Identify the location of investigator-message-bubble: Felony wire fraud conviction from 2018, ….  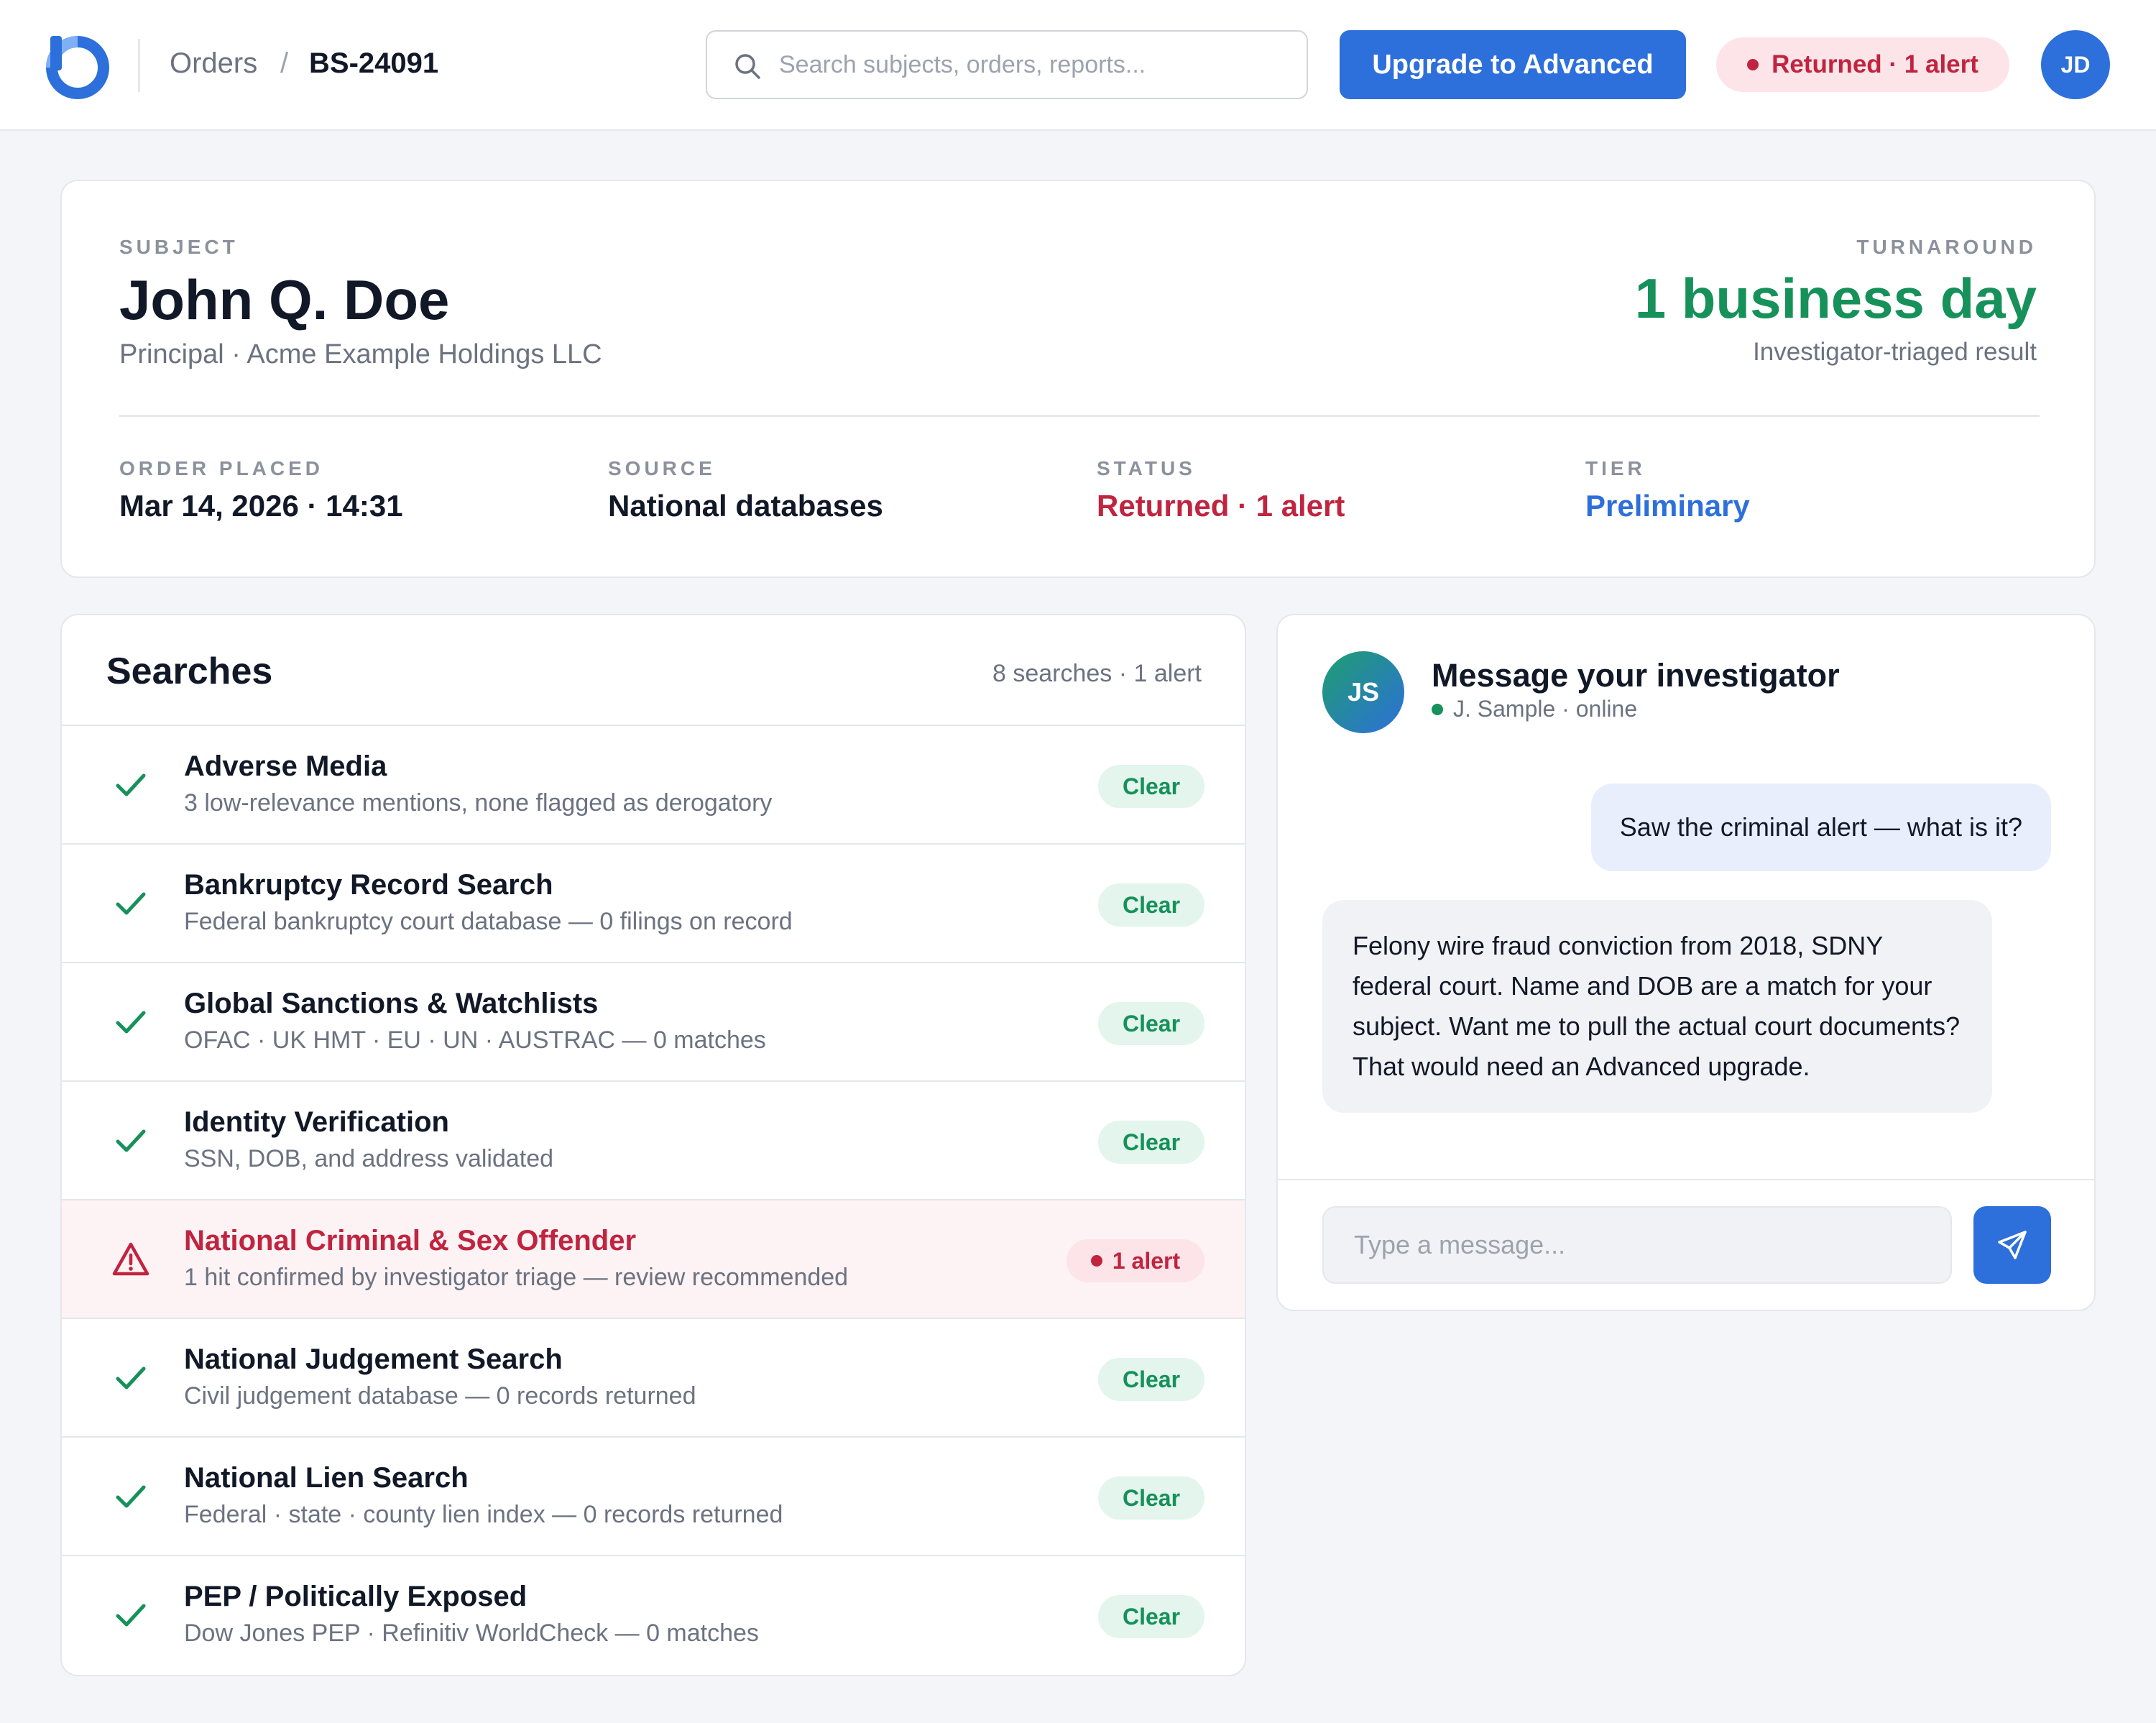
(1657, 1006).